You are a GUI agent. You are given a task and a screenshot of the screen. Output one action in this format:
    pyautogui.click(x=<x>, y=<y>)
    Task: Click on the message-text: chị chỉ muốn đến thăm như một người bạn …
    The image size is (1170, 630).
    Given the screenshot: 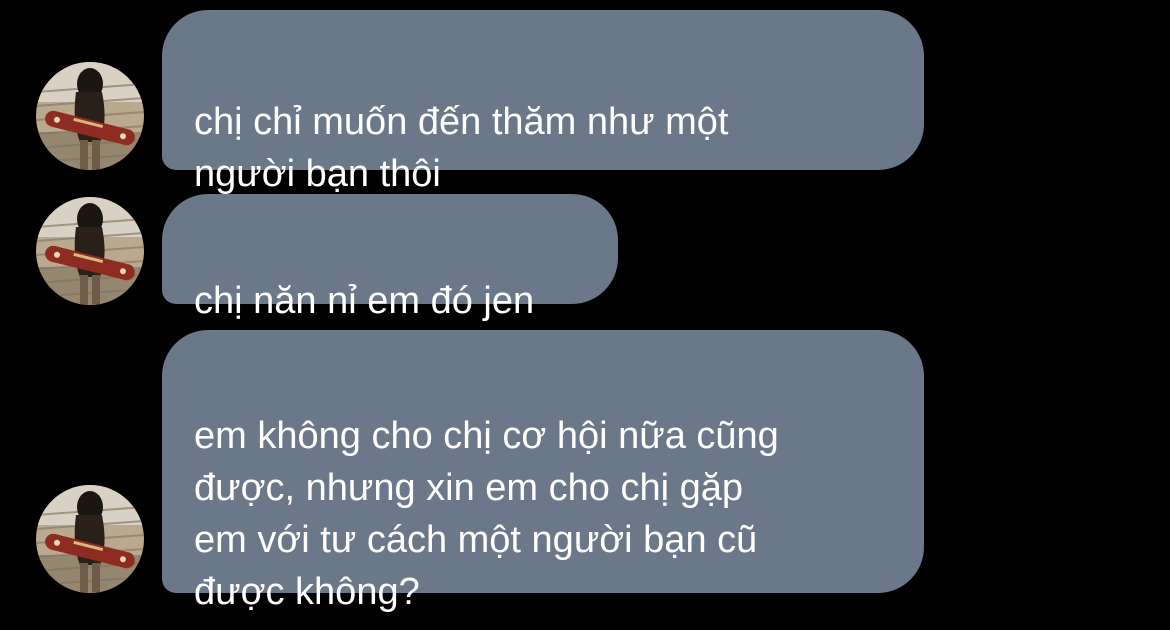 What is the action you would take?
    pyautogui.click(x=461, y=148)
    